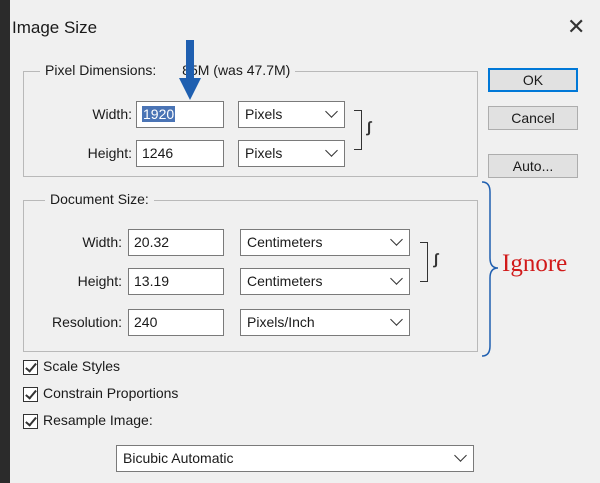 The height and width of the screenshot is (483, 600). Describe the element at coordinates (112, 114) in the screenshot. I see `pixel-width-label: Width:` at that location.